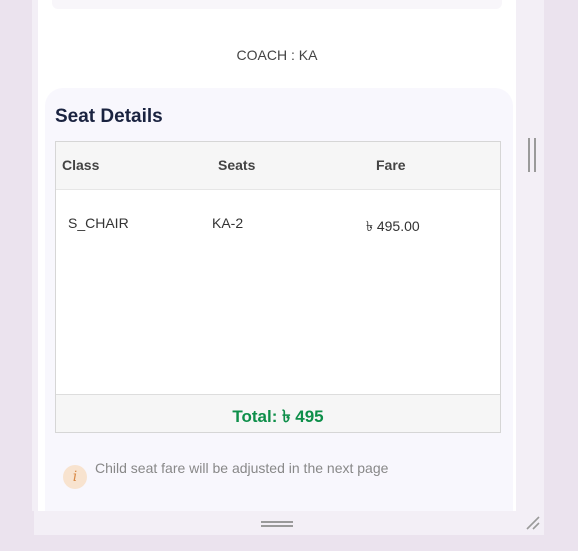 This screenshot has height=551, width=578. What do you see at coordinates (228, 223) in the screenshot?
I see `cell-seats: KA-2` at bounding box center [228, 223].